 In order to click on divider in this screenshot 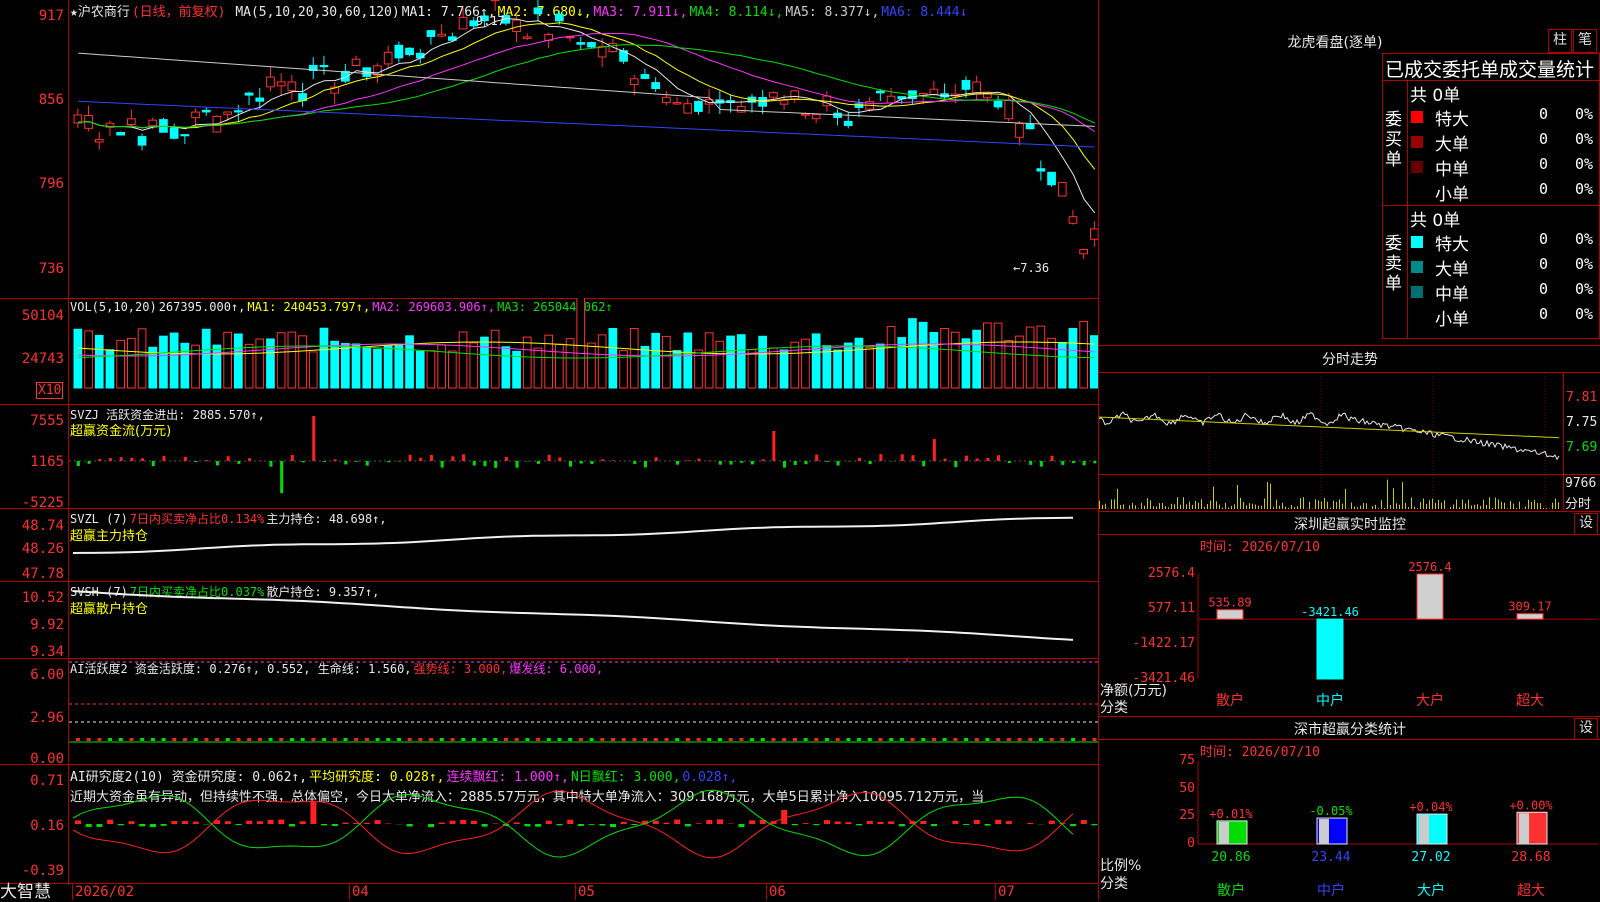, I will do `click(1349, 345)`.